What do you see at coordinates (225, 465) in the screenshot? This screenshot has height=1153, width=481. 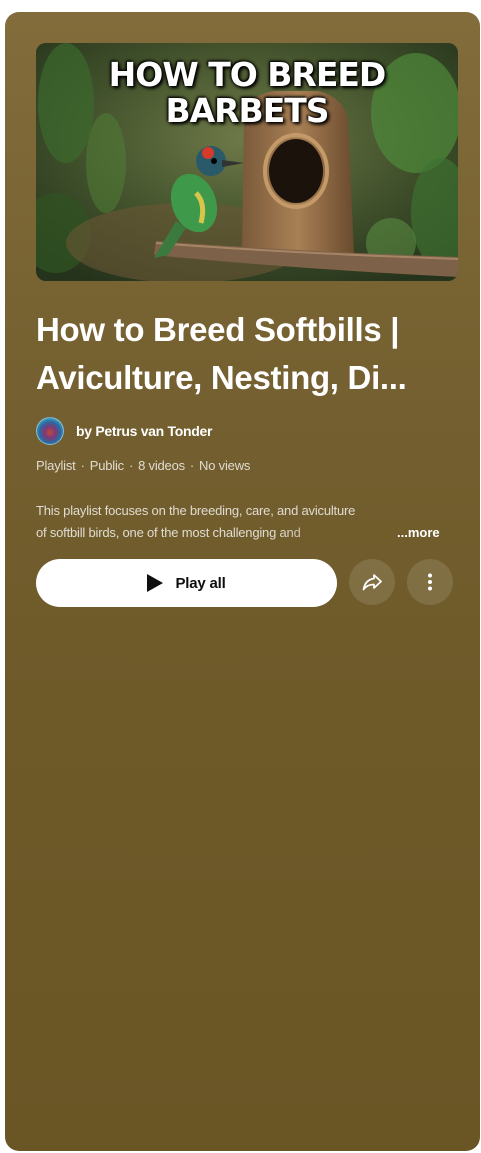 I see `view-count: No views` at bounding box center [225, 465].